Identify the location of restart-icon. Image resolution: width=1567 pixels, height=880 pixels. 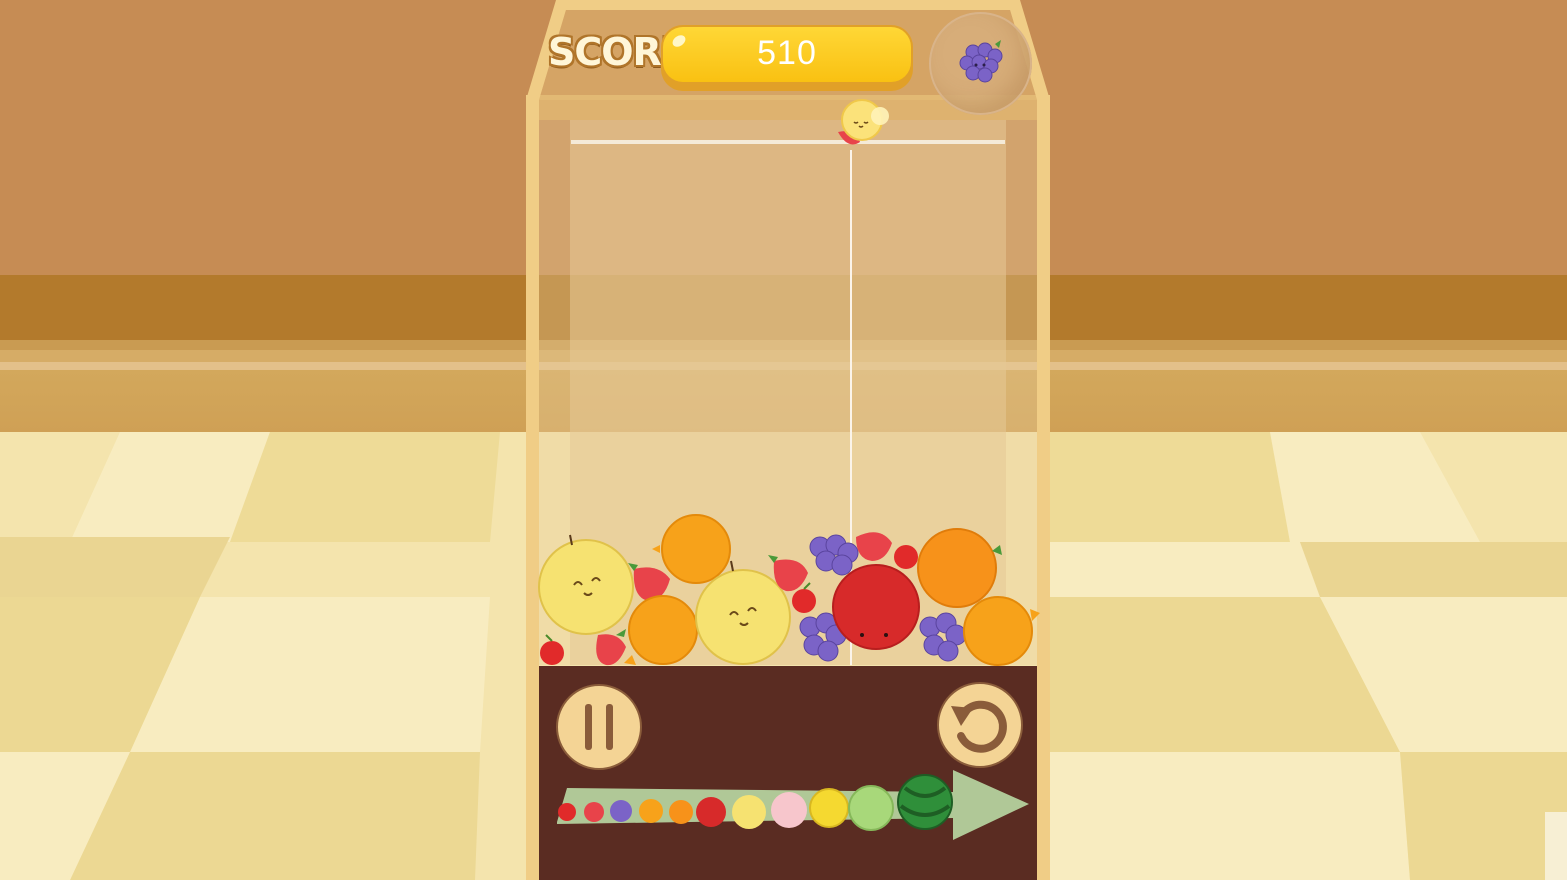
(979, 726).